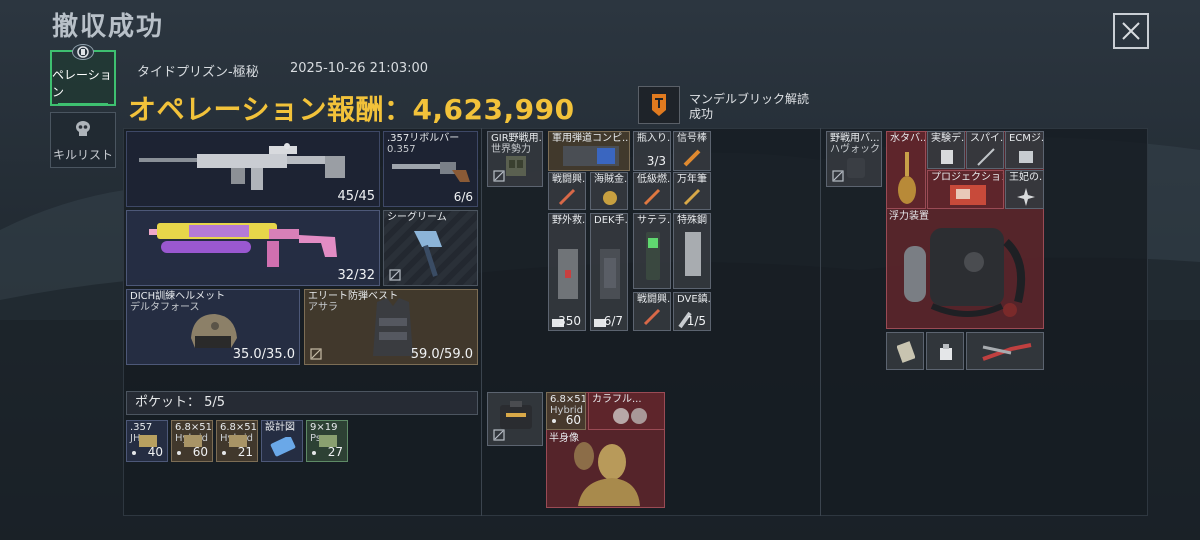  What do you see at coordinates (516, 166) in the screenshot?
I see `chest-rig-icon` at bounding box center [516, 166].